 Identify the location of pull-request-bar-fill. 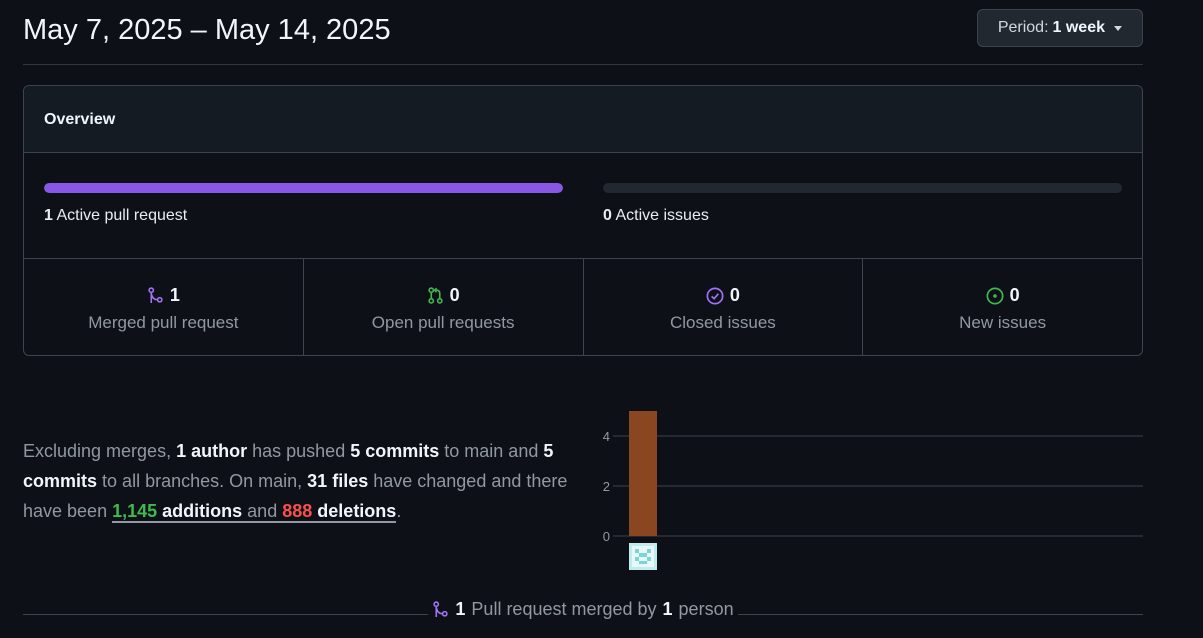
(303, 188).